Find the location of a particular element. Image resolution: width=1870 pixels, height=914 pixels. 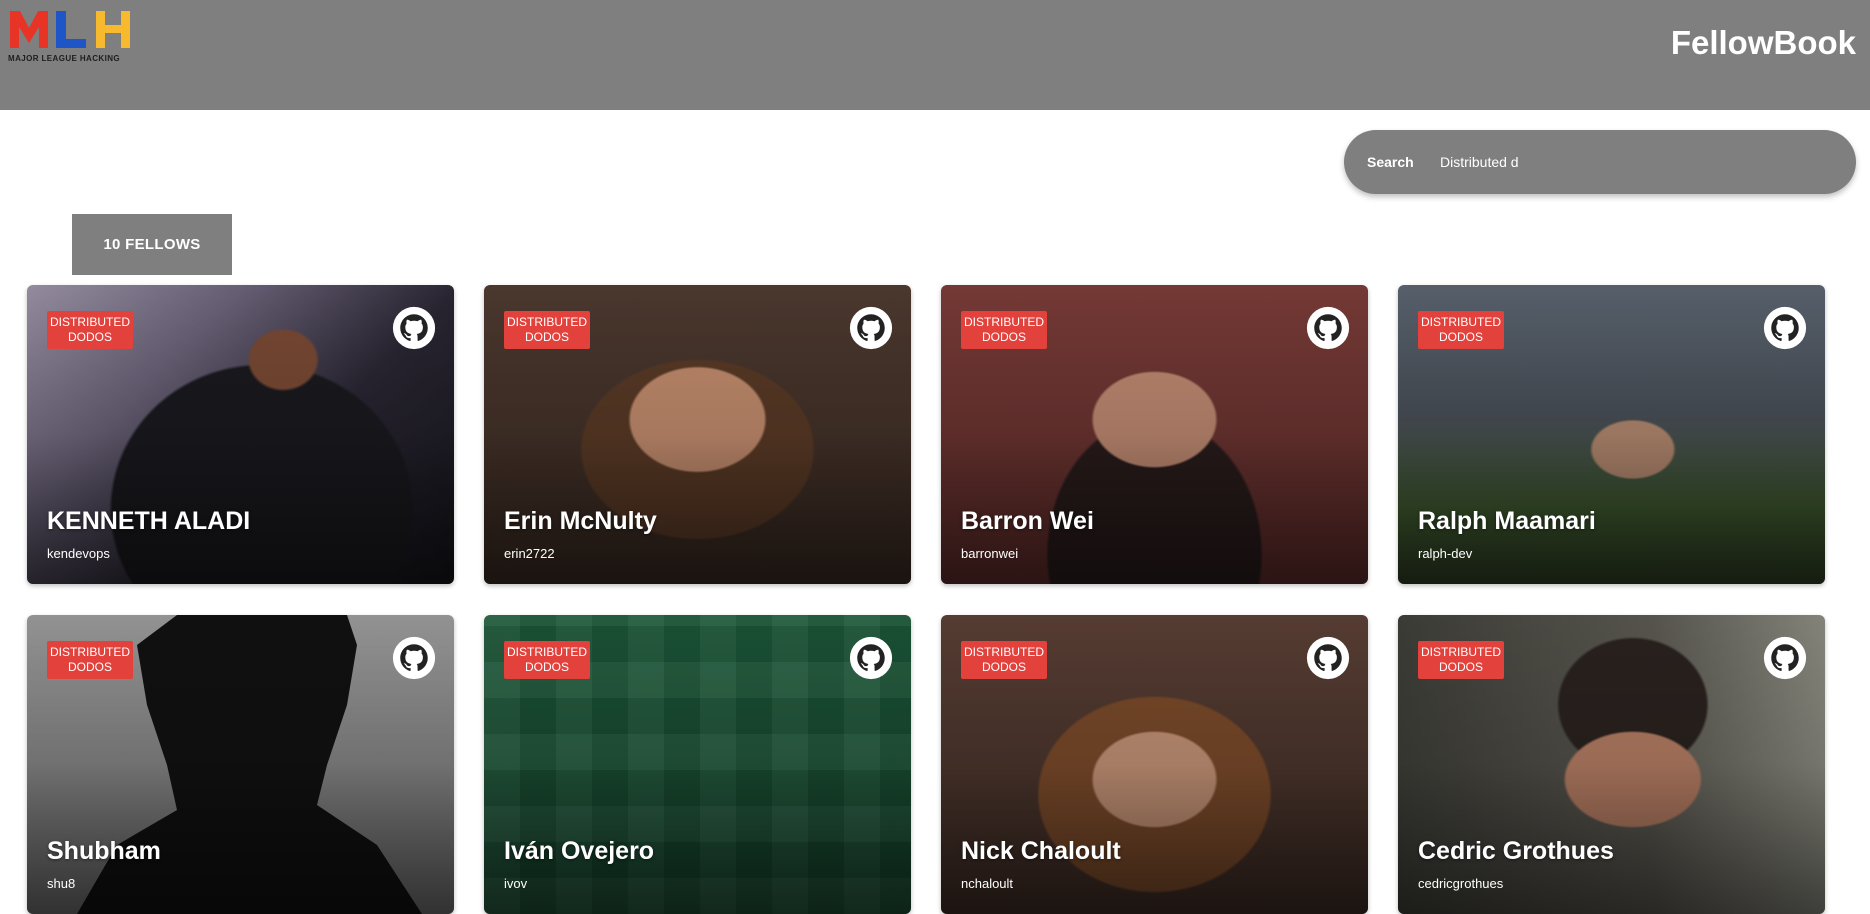

app-title: FellowBook is located at coordinates (1763, 42).